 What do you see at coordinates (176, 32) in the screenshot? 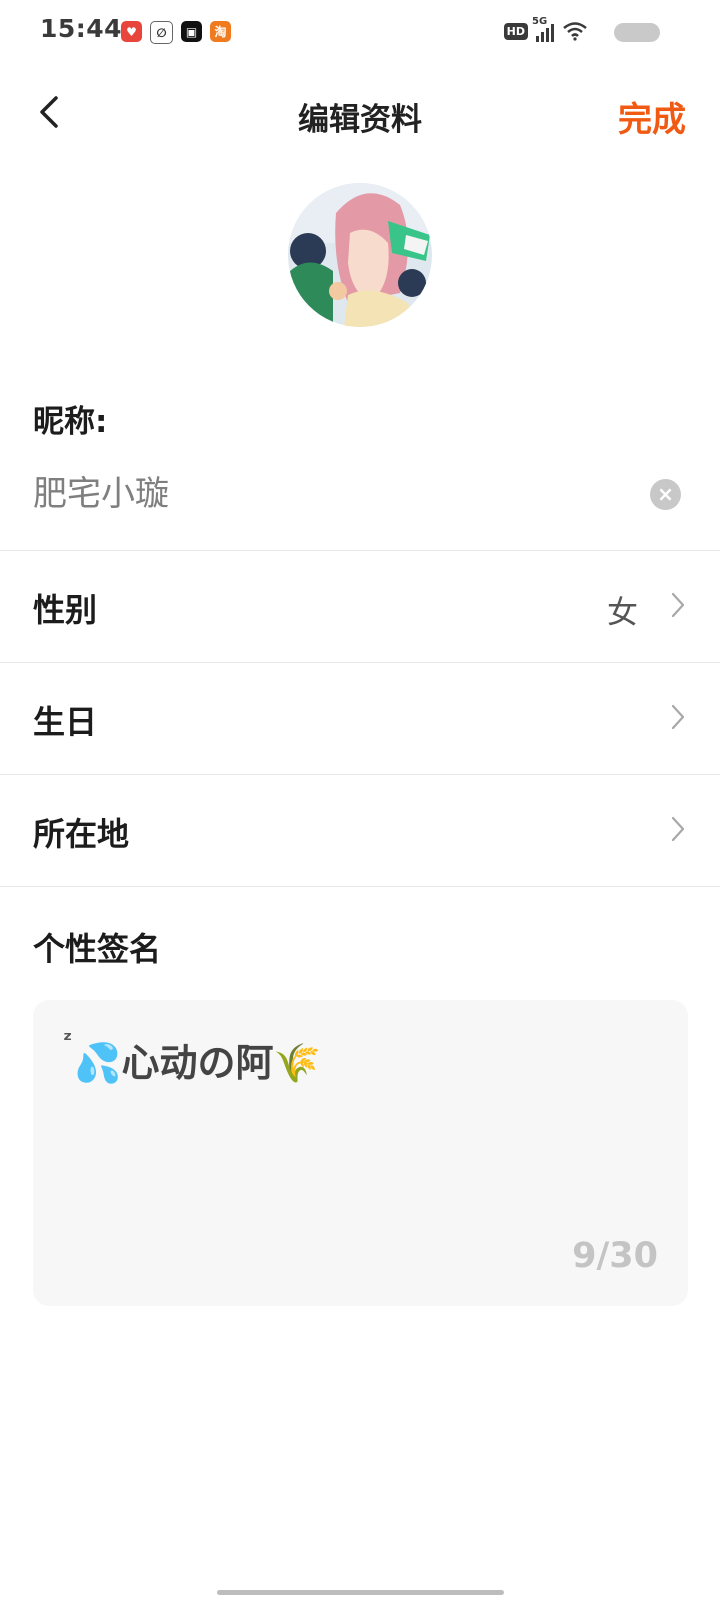
I see `notification-icons: ♥ ∅ ▣ 淘` at bounding box center [176, 32].